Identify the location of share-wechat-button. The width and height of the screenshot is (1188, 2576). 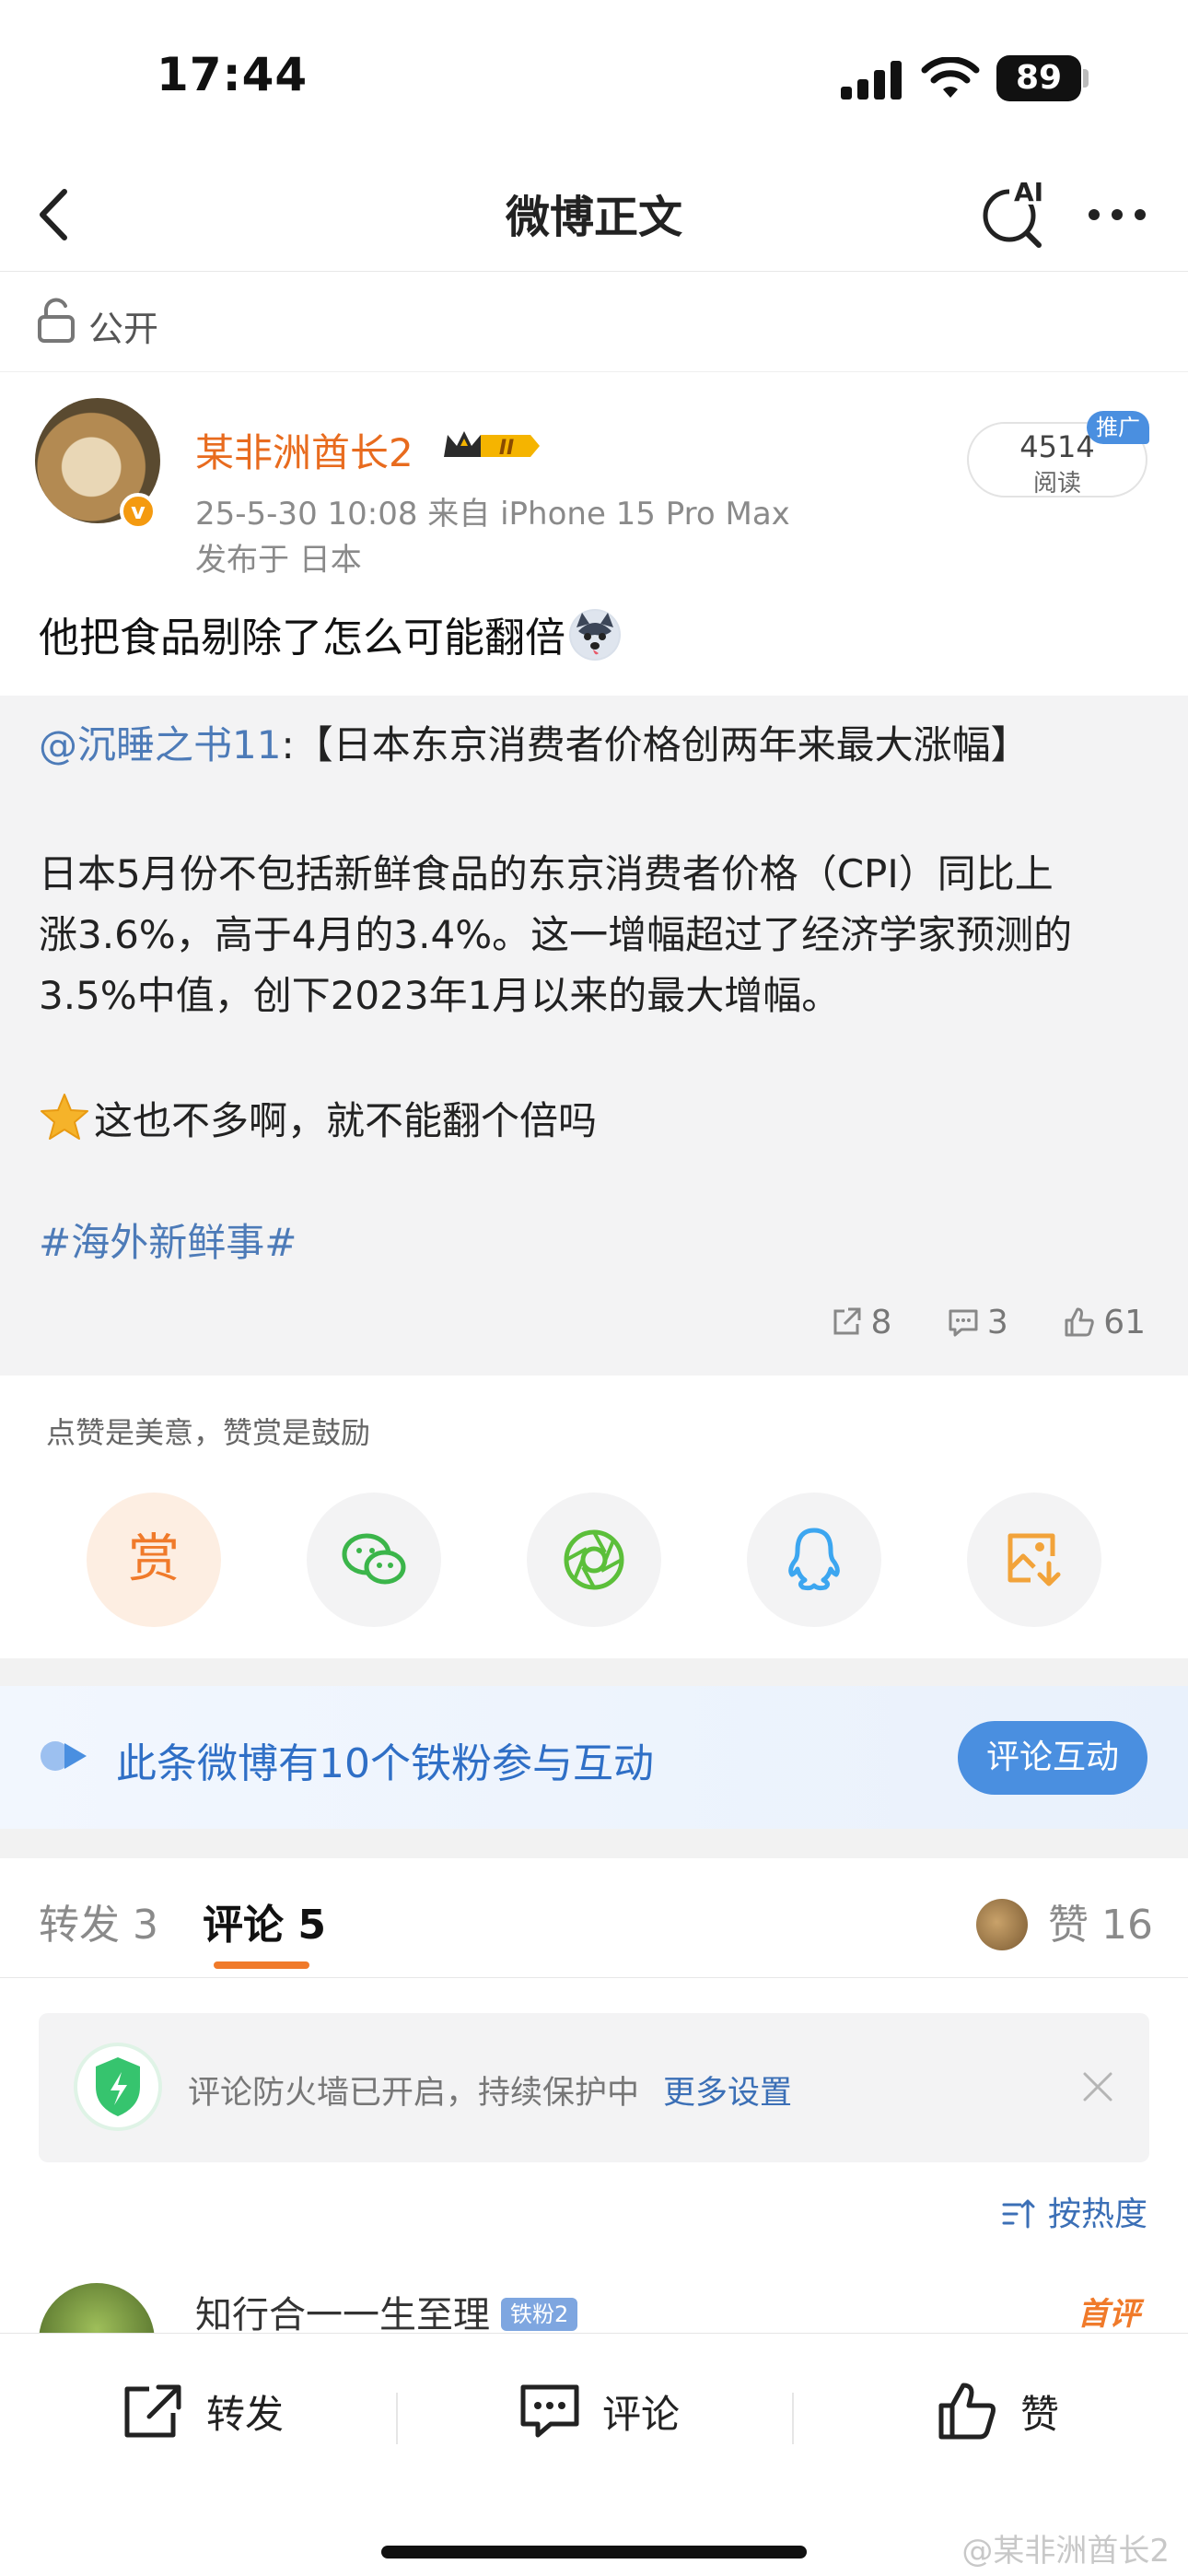
(374, 1560).